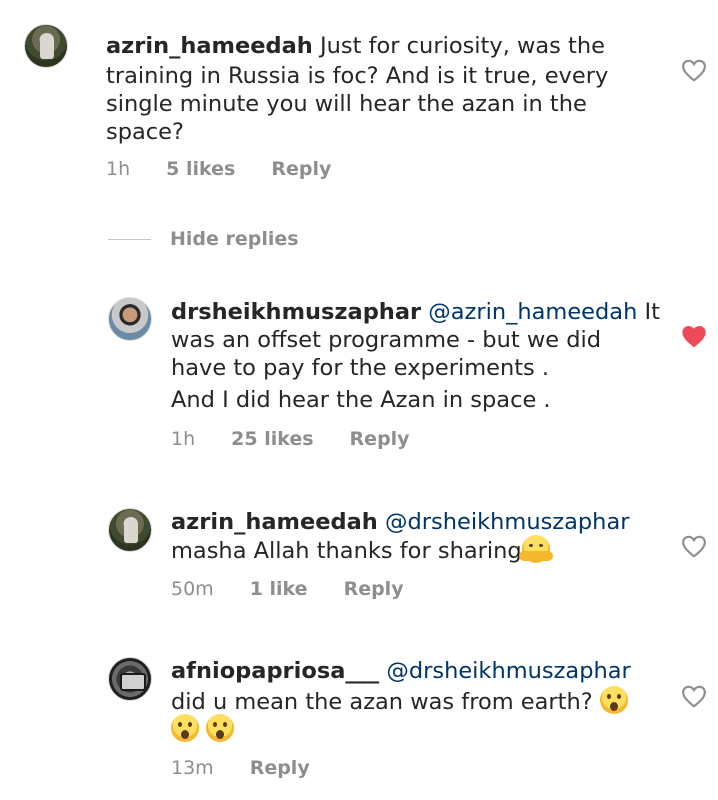  I want to click on hugging-face-emoji, so click(535, 549).